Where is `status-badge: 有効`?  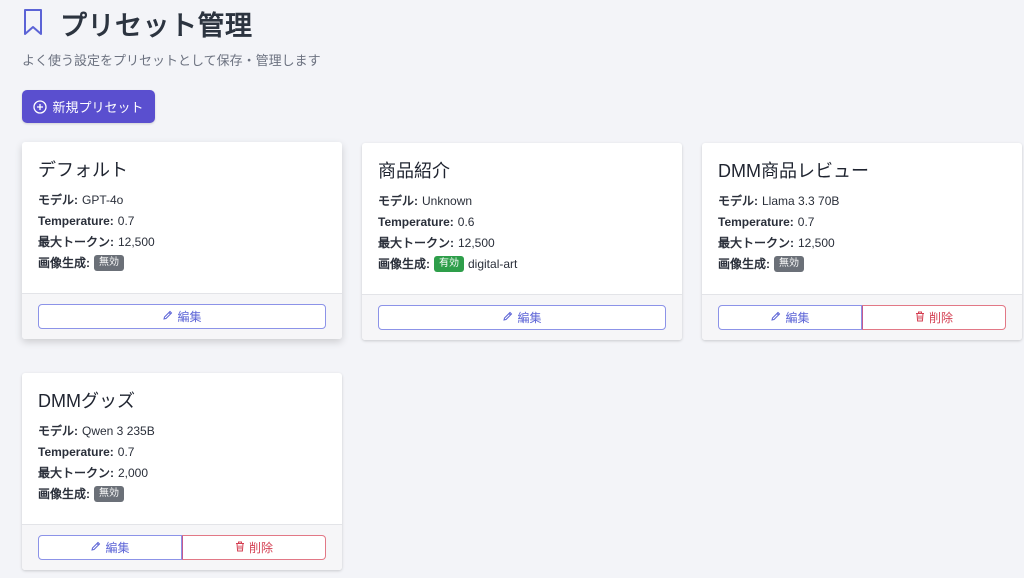
status-badge: 有効 is located at coordinates (449, 263).